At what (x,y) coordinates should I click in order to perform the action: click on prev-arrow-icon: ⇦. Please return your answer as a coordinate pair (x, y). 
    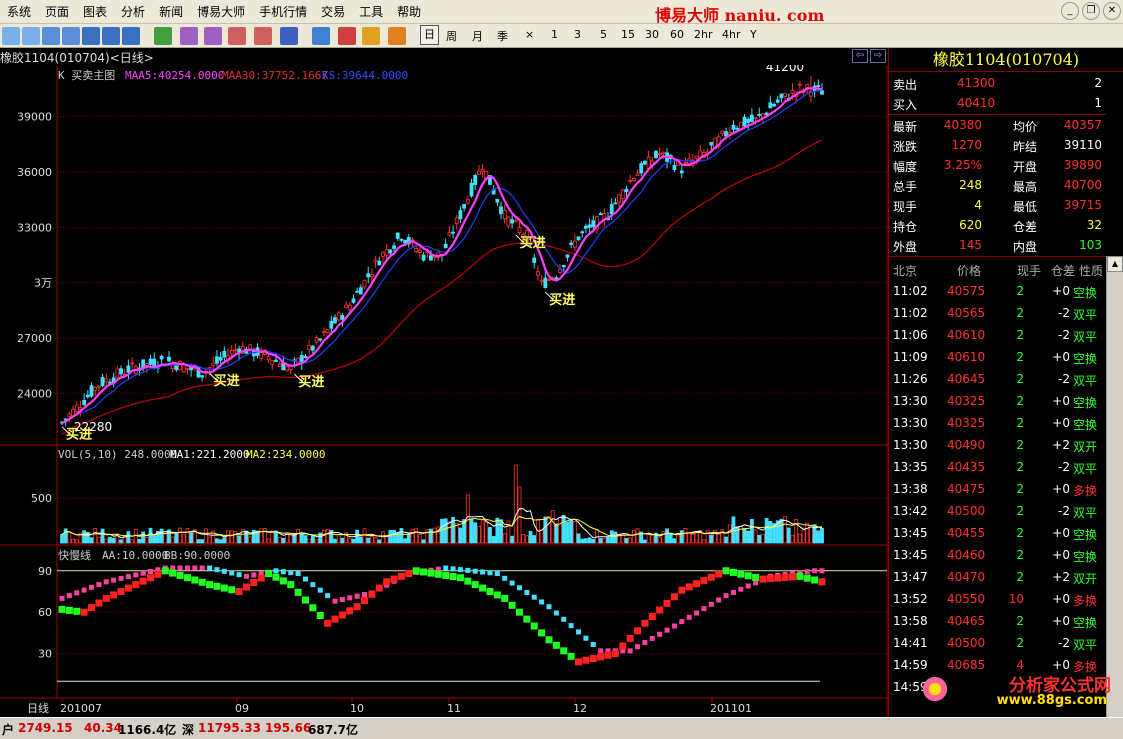
    Looking at the image, I should click on (860, 56).